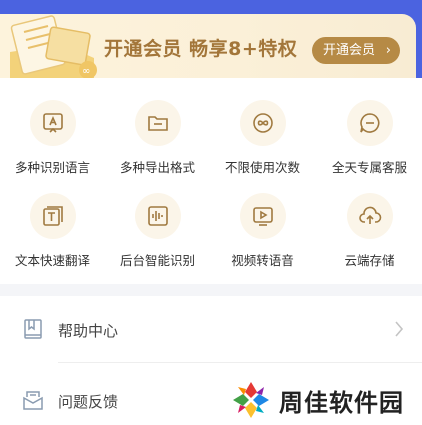 Image resolution: width=422 pixels, height=425 pixels. Describe the element at coordinates (52, 260) in the screenshot. I see `feature-label: 文本快速翻译` at that location.